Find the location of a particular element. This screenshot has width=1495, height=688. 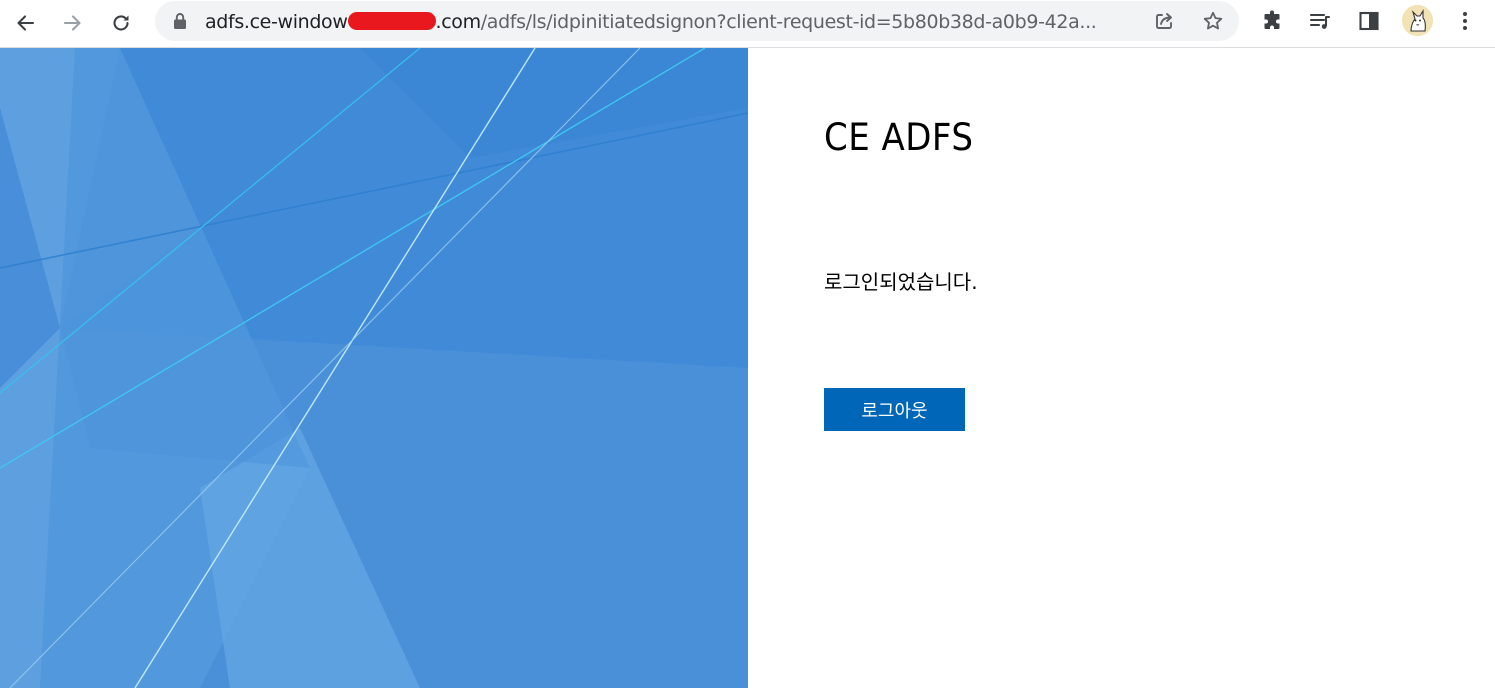

side-panel-button is located at coordinates (1369, 21).